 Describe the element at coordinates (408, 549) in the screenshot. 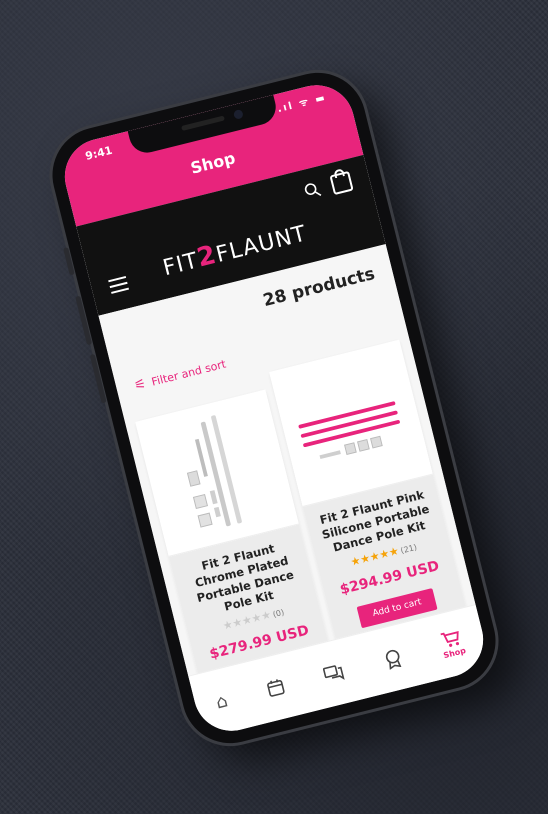

I see `rating-count: (21)` at that location.